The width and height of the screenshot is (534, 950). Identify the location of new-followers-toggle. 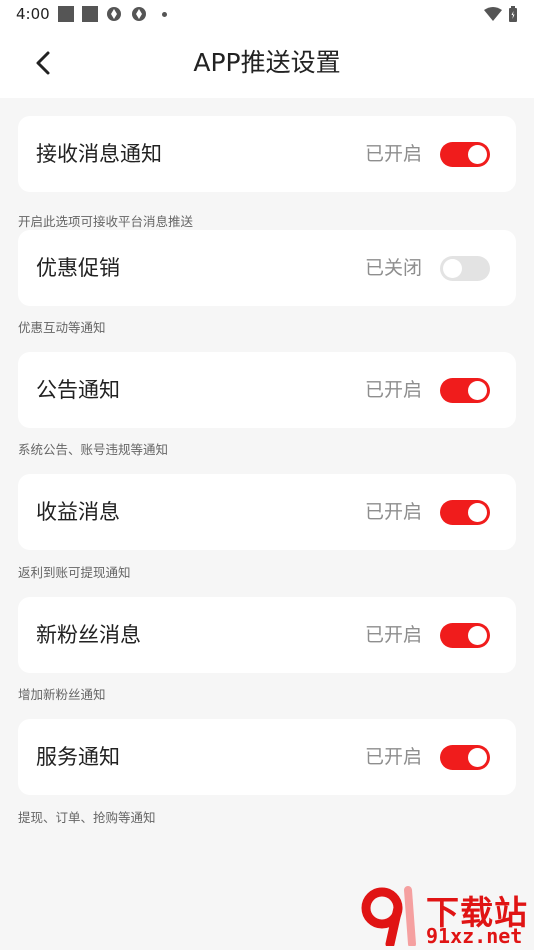
(465, 635).